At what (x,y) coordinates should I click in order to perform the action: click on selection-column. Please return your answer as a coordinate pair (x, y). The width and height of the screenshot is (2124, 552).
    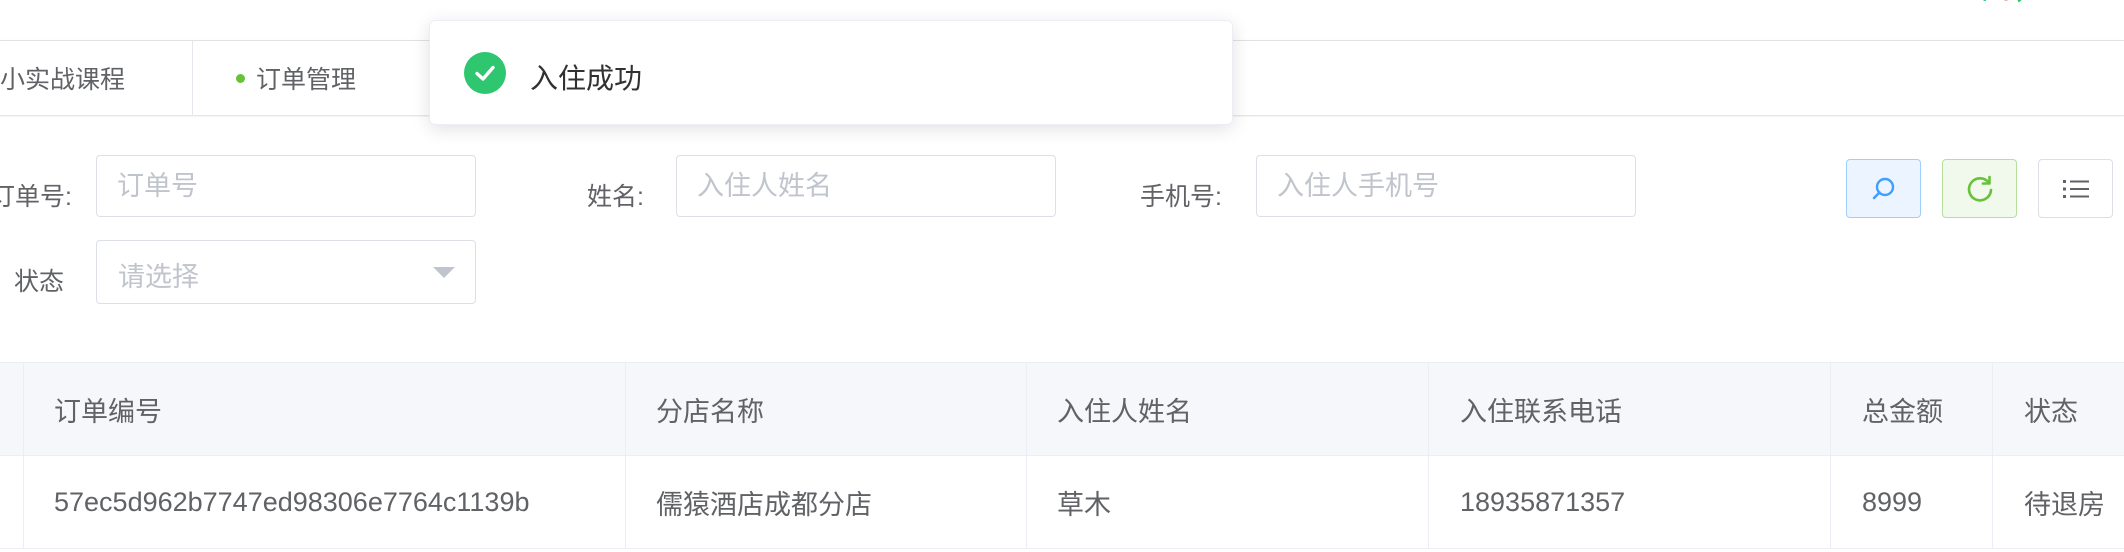
    Looking at the image, I should click on (12, 409).